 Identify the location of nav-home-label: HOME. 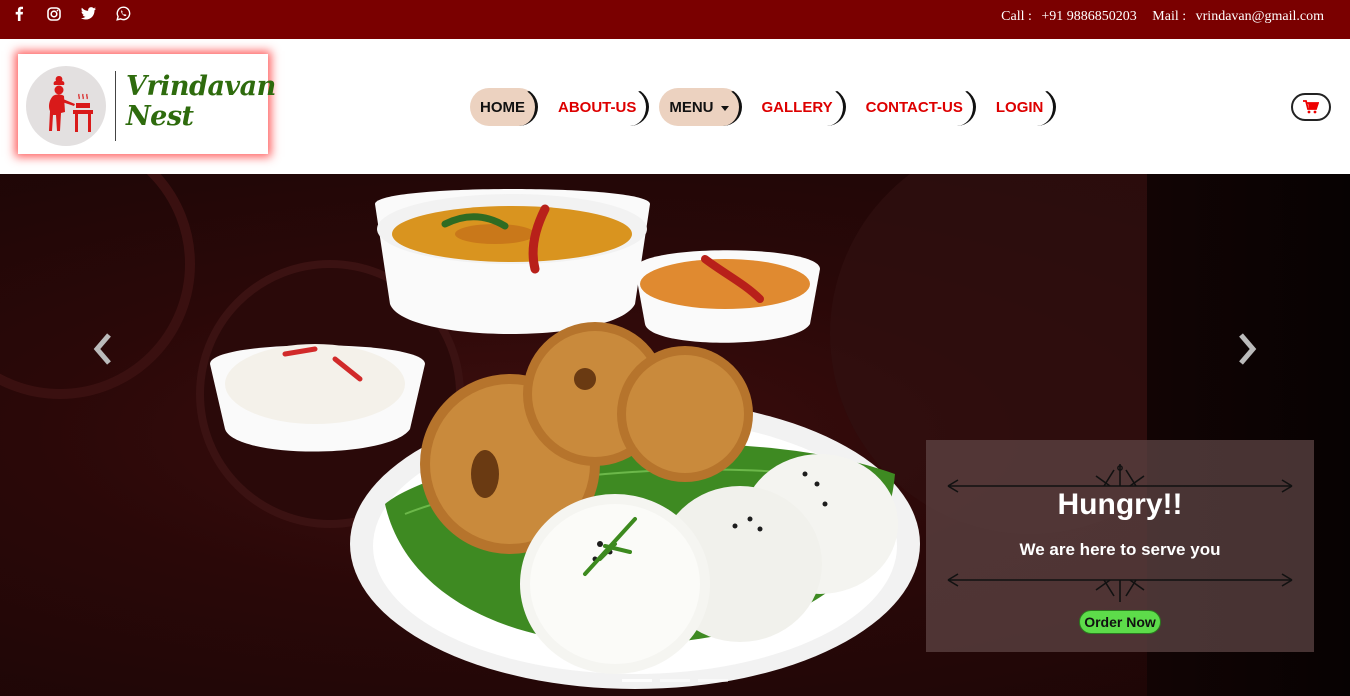
(502, 107).